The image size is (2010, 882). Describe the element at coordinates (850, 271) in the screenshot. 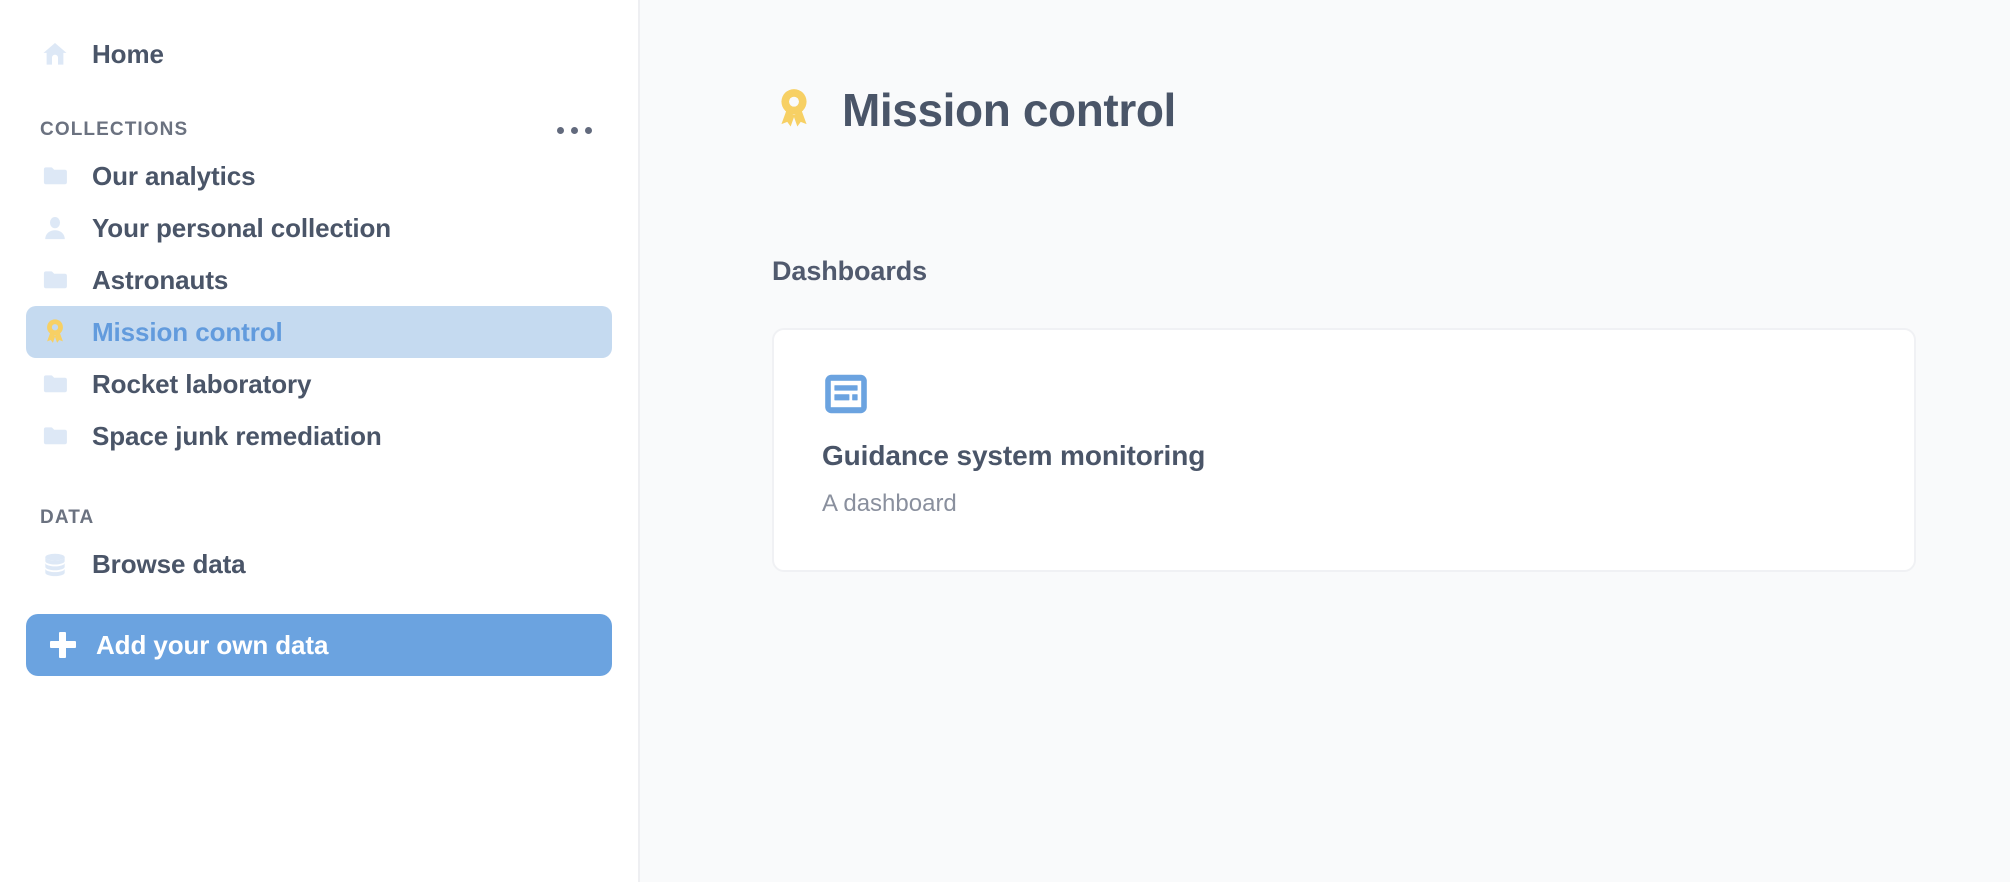

I see `dashboards-section-label: Dashboards` at that location.